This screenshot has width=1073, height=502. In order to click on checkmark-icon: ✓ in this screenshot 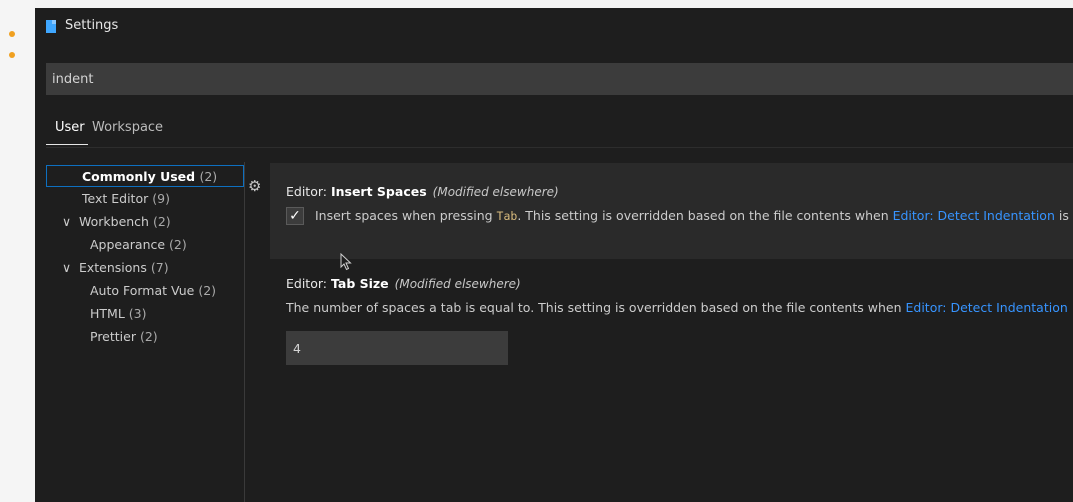, I will do `click(295, 216)`.